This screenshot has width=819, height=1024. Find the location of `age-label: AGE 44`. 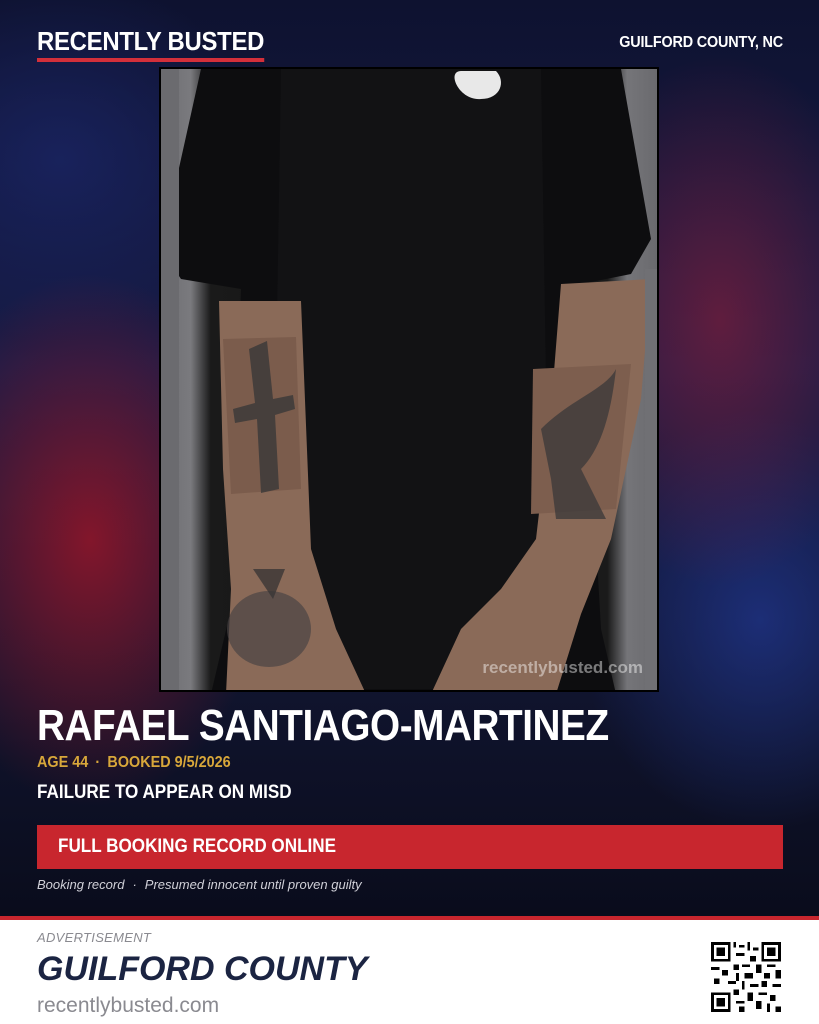

age-label: AGE 44 is located at coordinates (63, 762).